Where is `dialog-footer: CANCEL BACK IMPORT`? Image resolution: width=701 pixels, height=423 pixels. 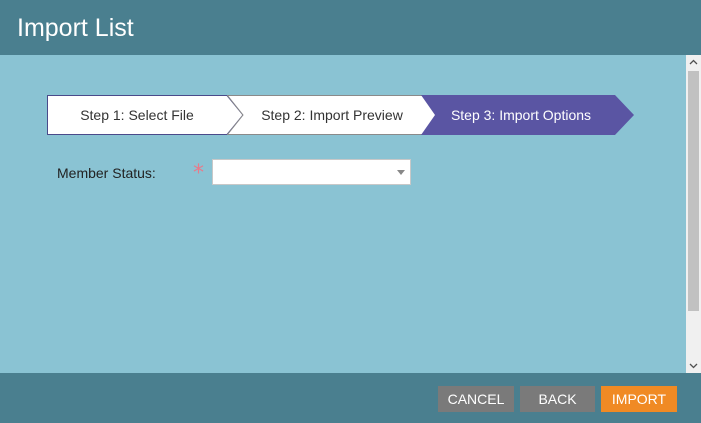
dialog-footer: CANCEL BACK IMPORT is located at coordinates (350, 398).